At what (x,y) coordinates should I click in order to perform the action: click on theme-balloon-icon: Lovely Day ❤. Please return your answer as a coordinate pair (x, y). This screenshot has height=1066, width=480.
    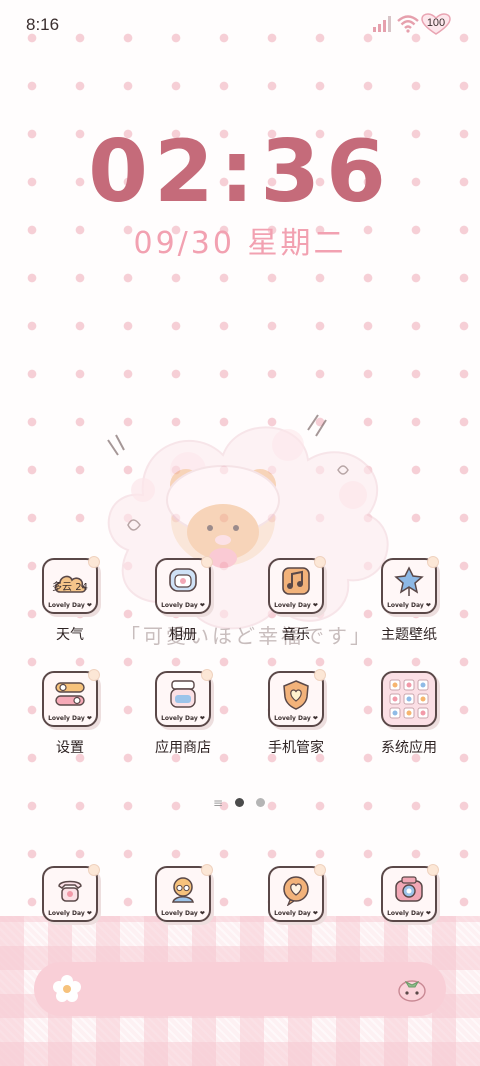
    Looking at the image, I should click on (410, 585).